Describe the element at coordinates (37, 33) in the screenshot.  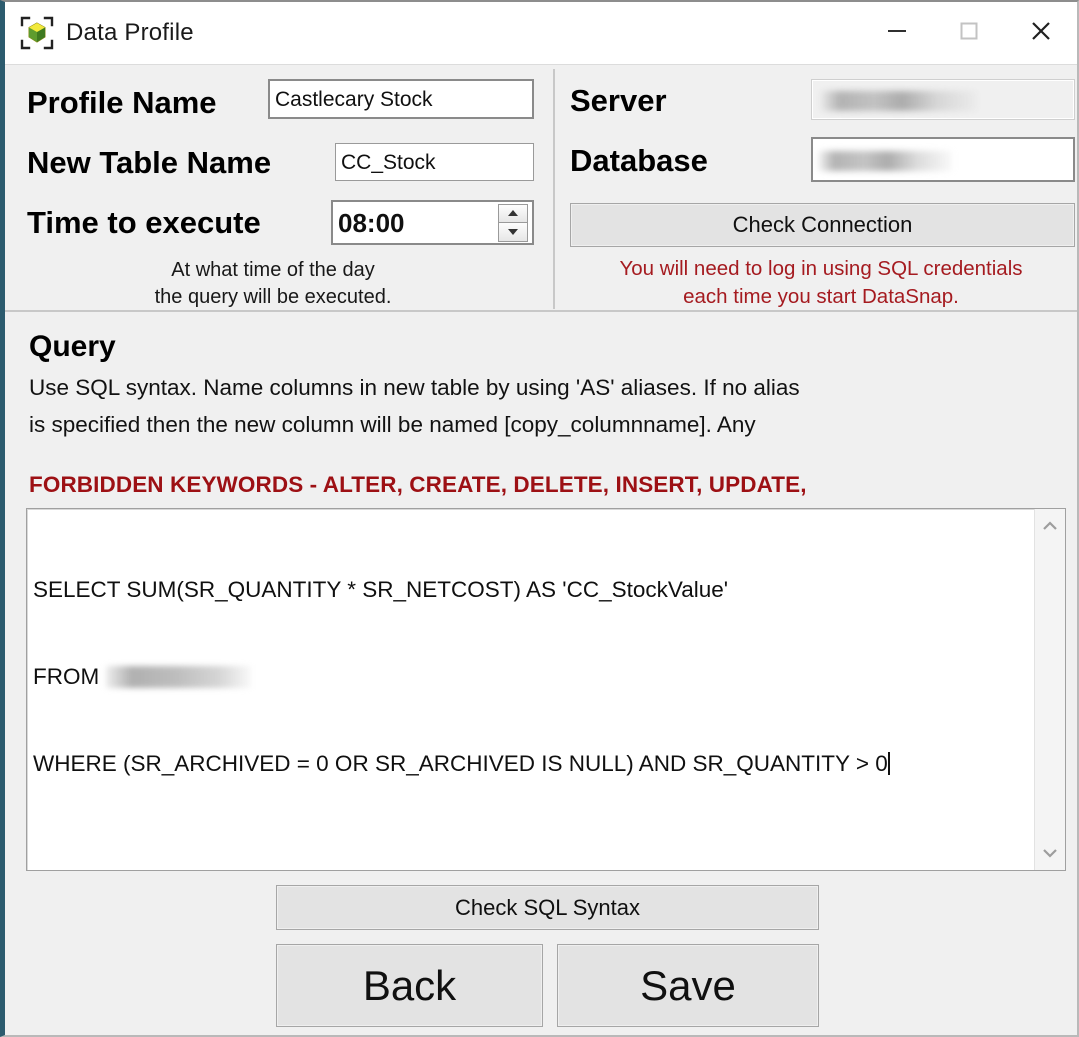
I see `app-cube-brackets-icon` at that location.